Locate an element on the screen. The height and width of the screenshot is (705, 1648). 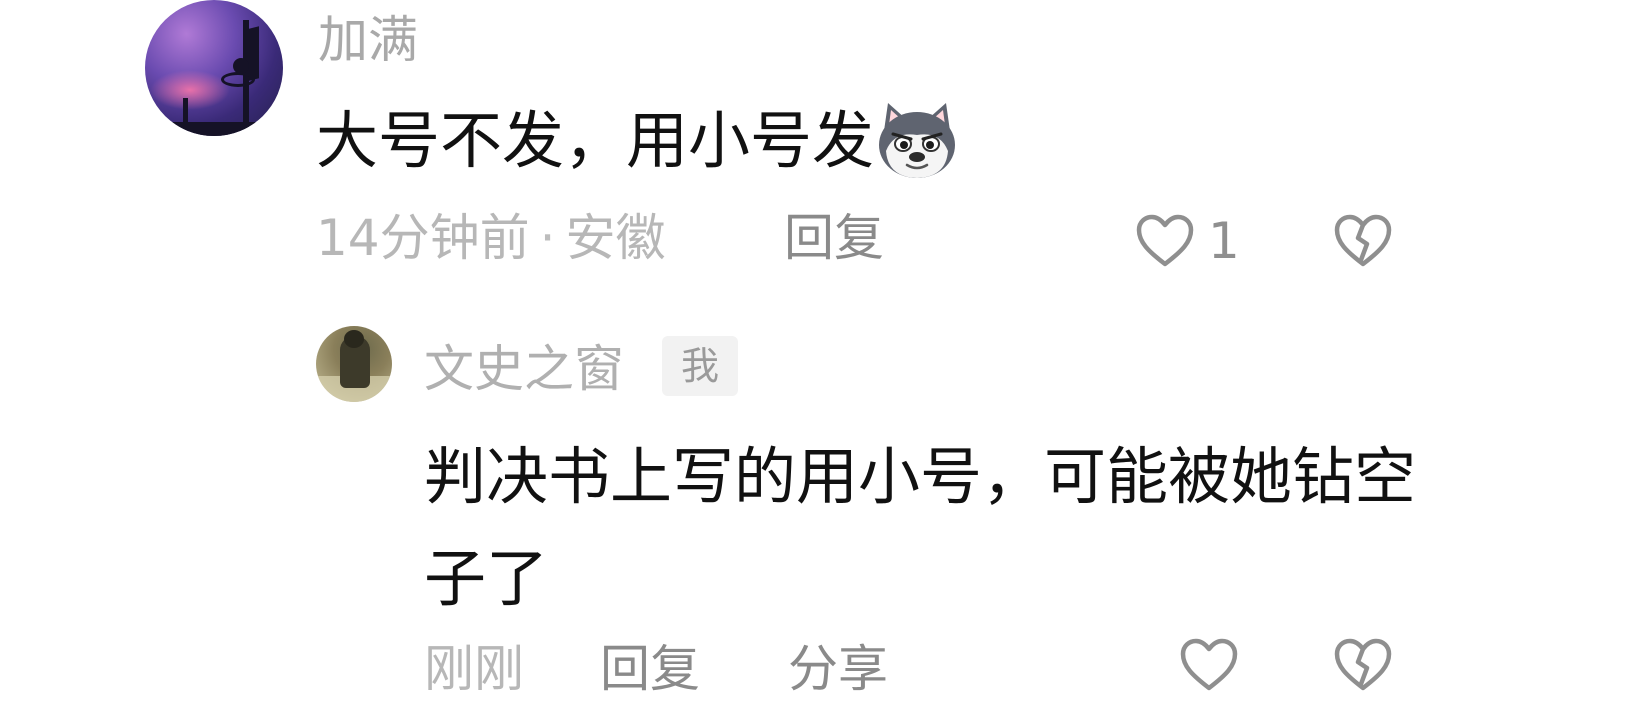
reply-dislike-button is located at coordinates (1363, 667).